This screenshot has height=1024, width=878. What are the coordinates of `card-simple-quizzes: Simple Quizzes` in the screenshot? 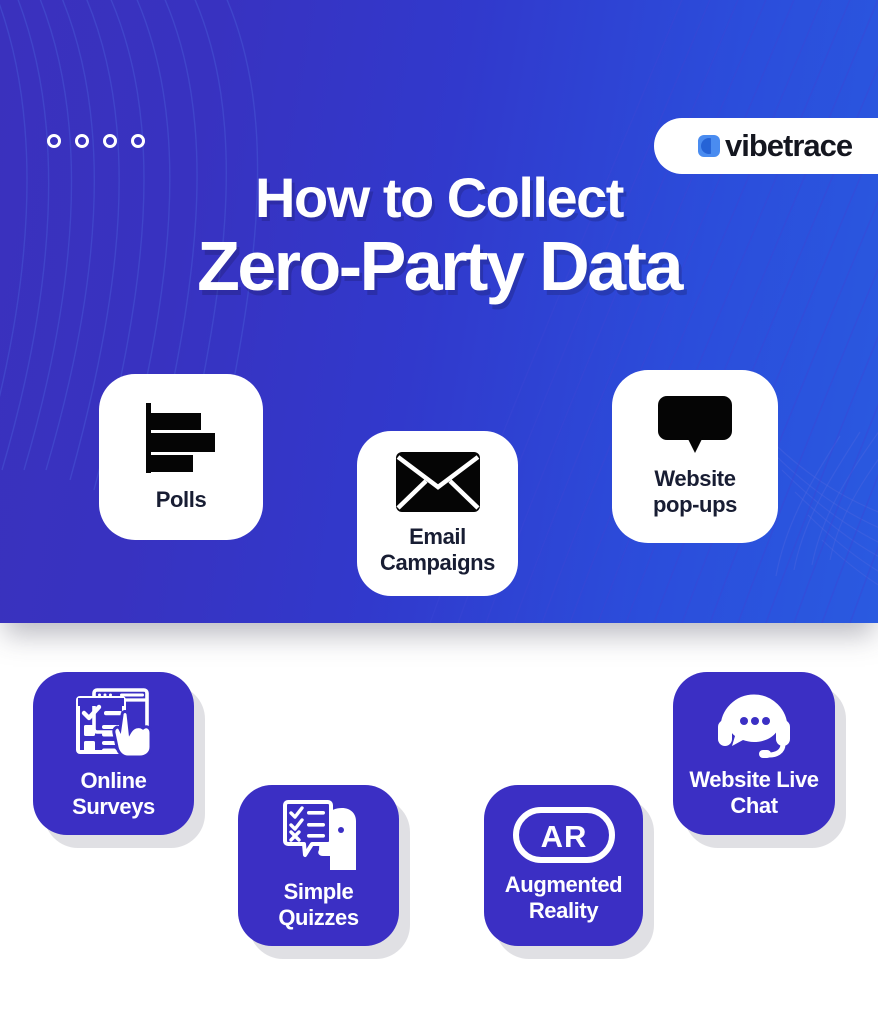 It's located at (318, 865).